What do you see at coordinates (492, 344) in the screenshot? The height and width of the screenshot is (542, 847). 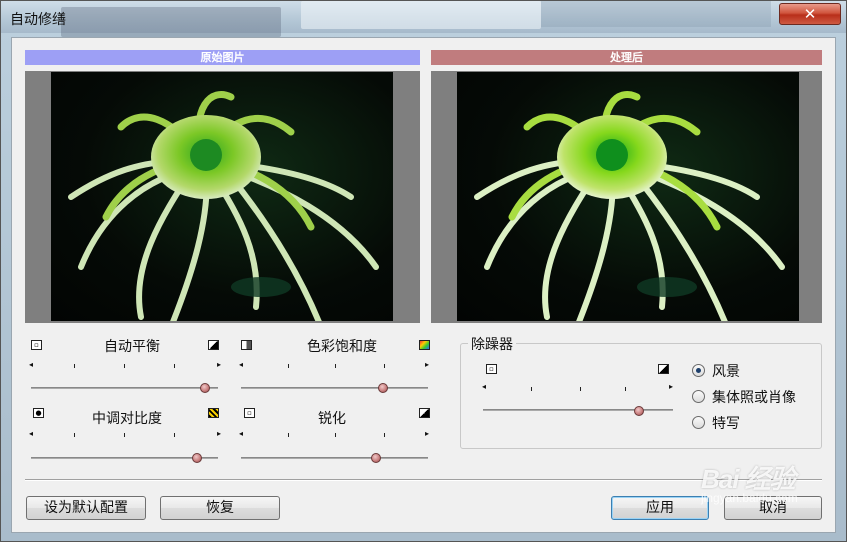 I see `denoiser-title: 除躁器` at bounding box center [492, 344].